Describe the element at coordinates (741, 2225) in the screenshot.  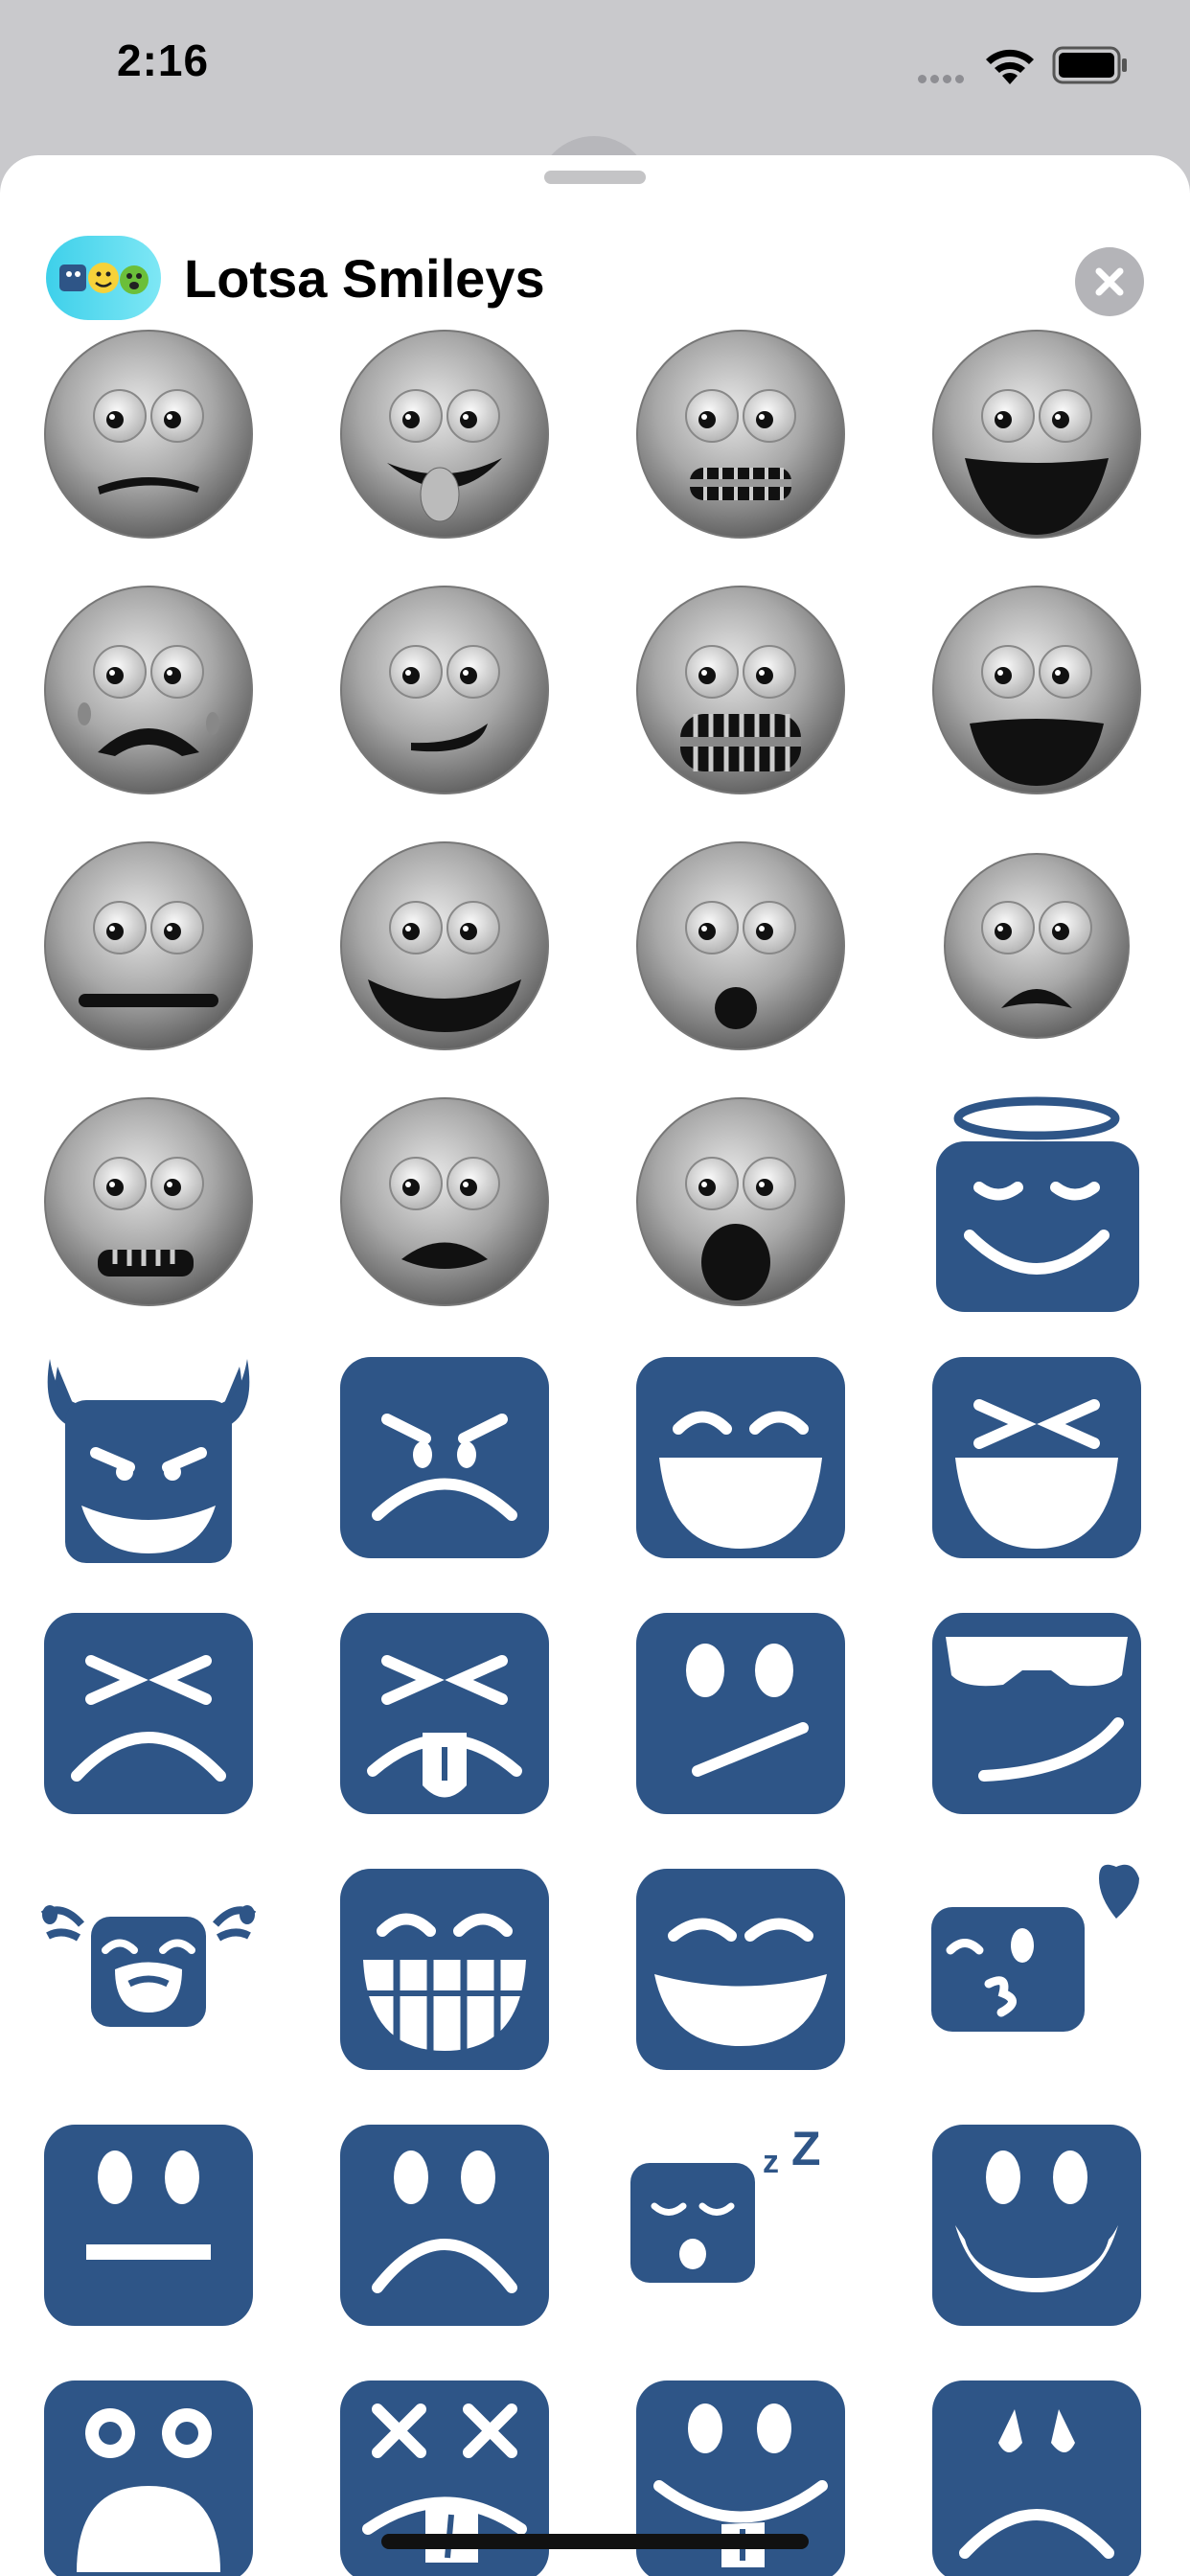
I see `sticker-blue-sleeping: zZ` at that location.